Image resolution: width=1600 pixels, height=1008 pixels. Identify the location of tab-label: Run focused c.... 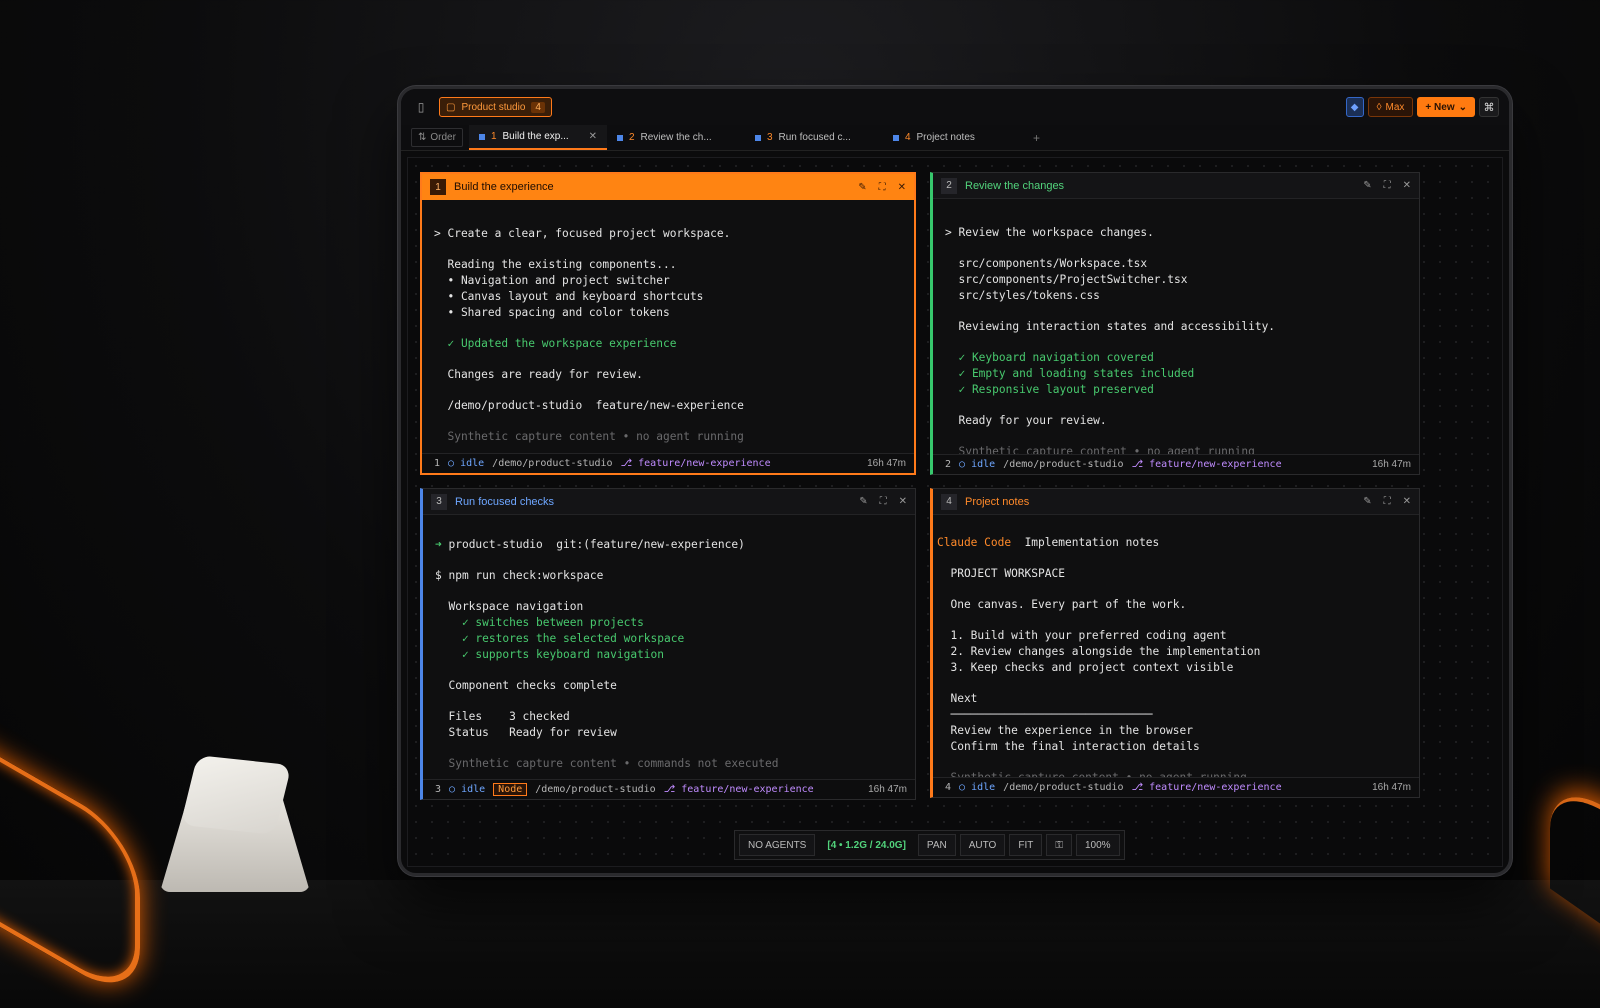
(814, 137).